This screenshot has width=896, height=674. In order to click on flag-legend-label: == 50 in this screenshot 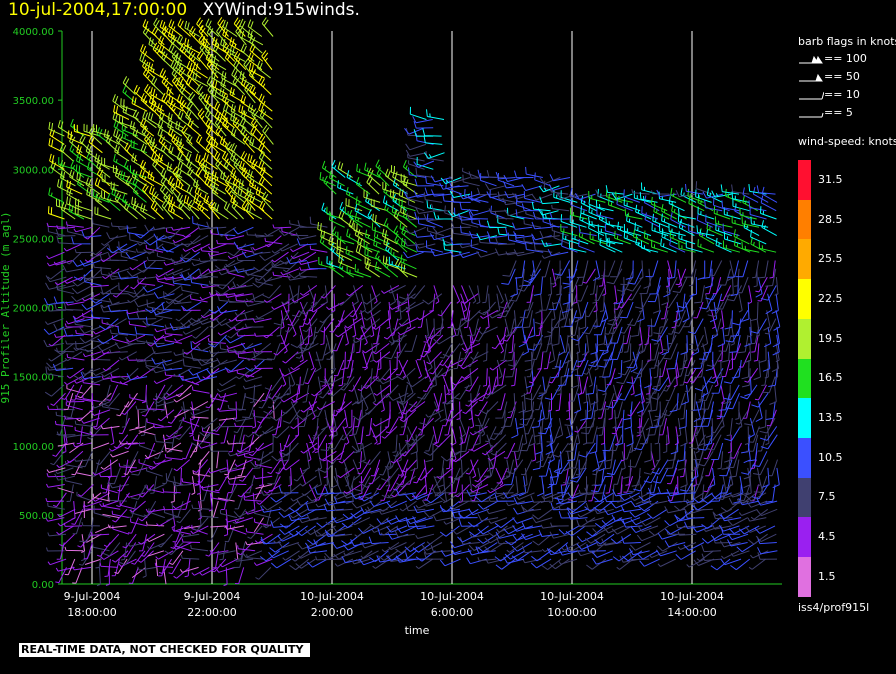, I will do `click(842, 76)`.